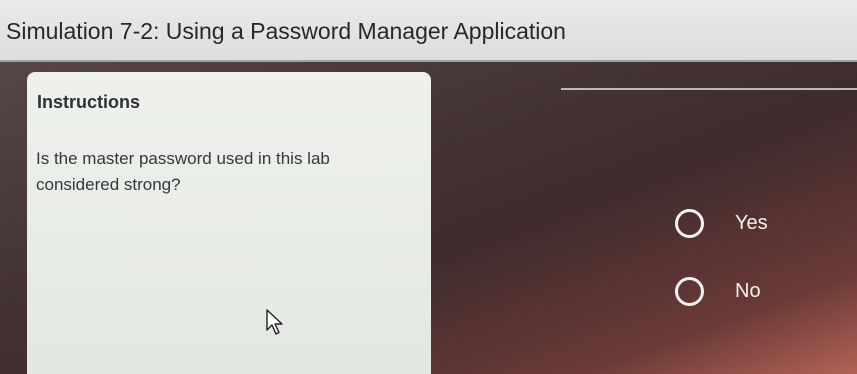 The height and width of the screenshot is (374, 857). What do you see at coordinates (274, 322) in the screenshot?
I see `mouse-pointer-icon` at bounding box center [274, 322].